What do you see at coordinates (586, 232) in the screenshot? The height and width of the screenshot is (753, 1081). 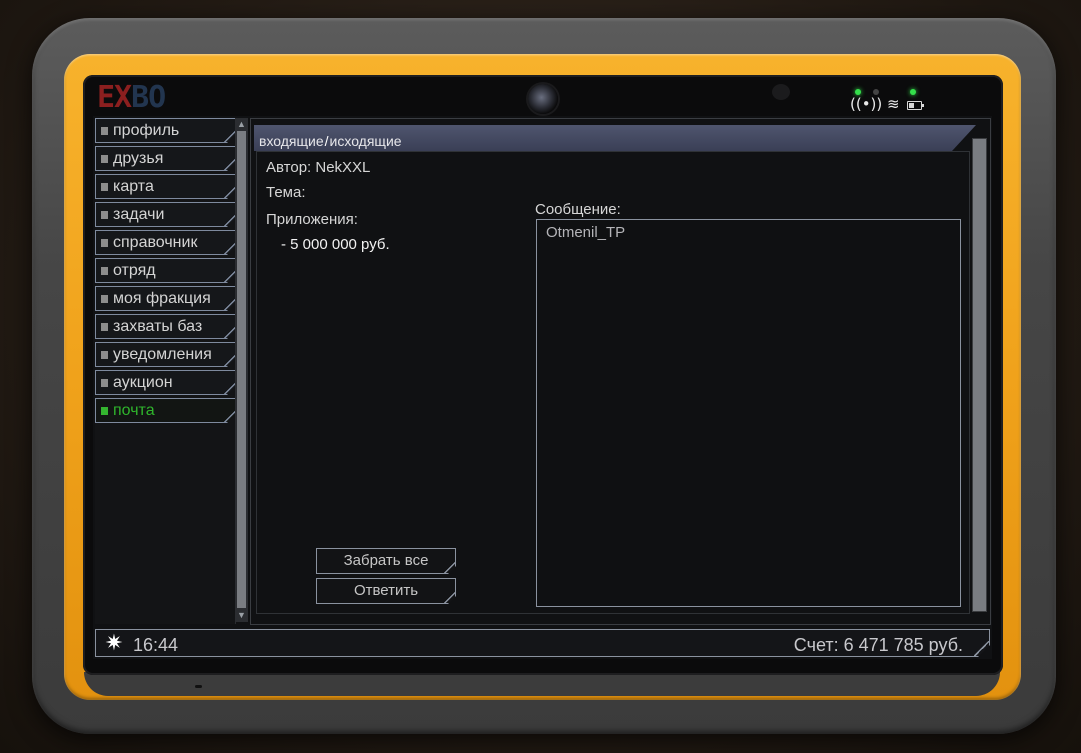 I see `message-text: Otmenil_TP` at bounding box center [586, 232].